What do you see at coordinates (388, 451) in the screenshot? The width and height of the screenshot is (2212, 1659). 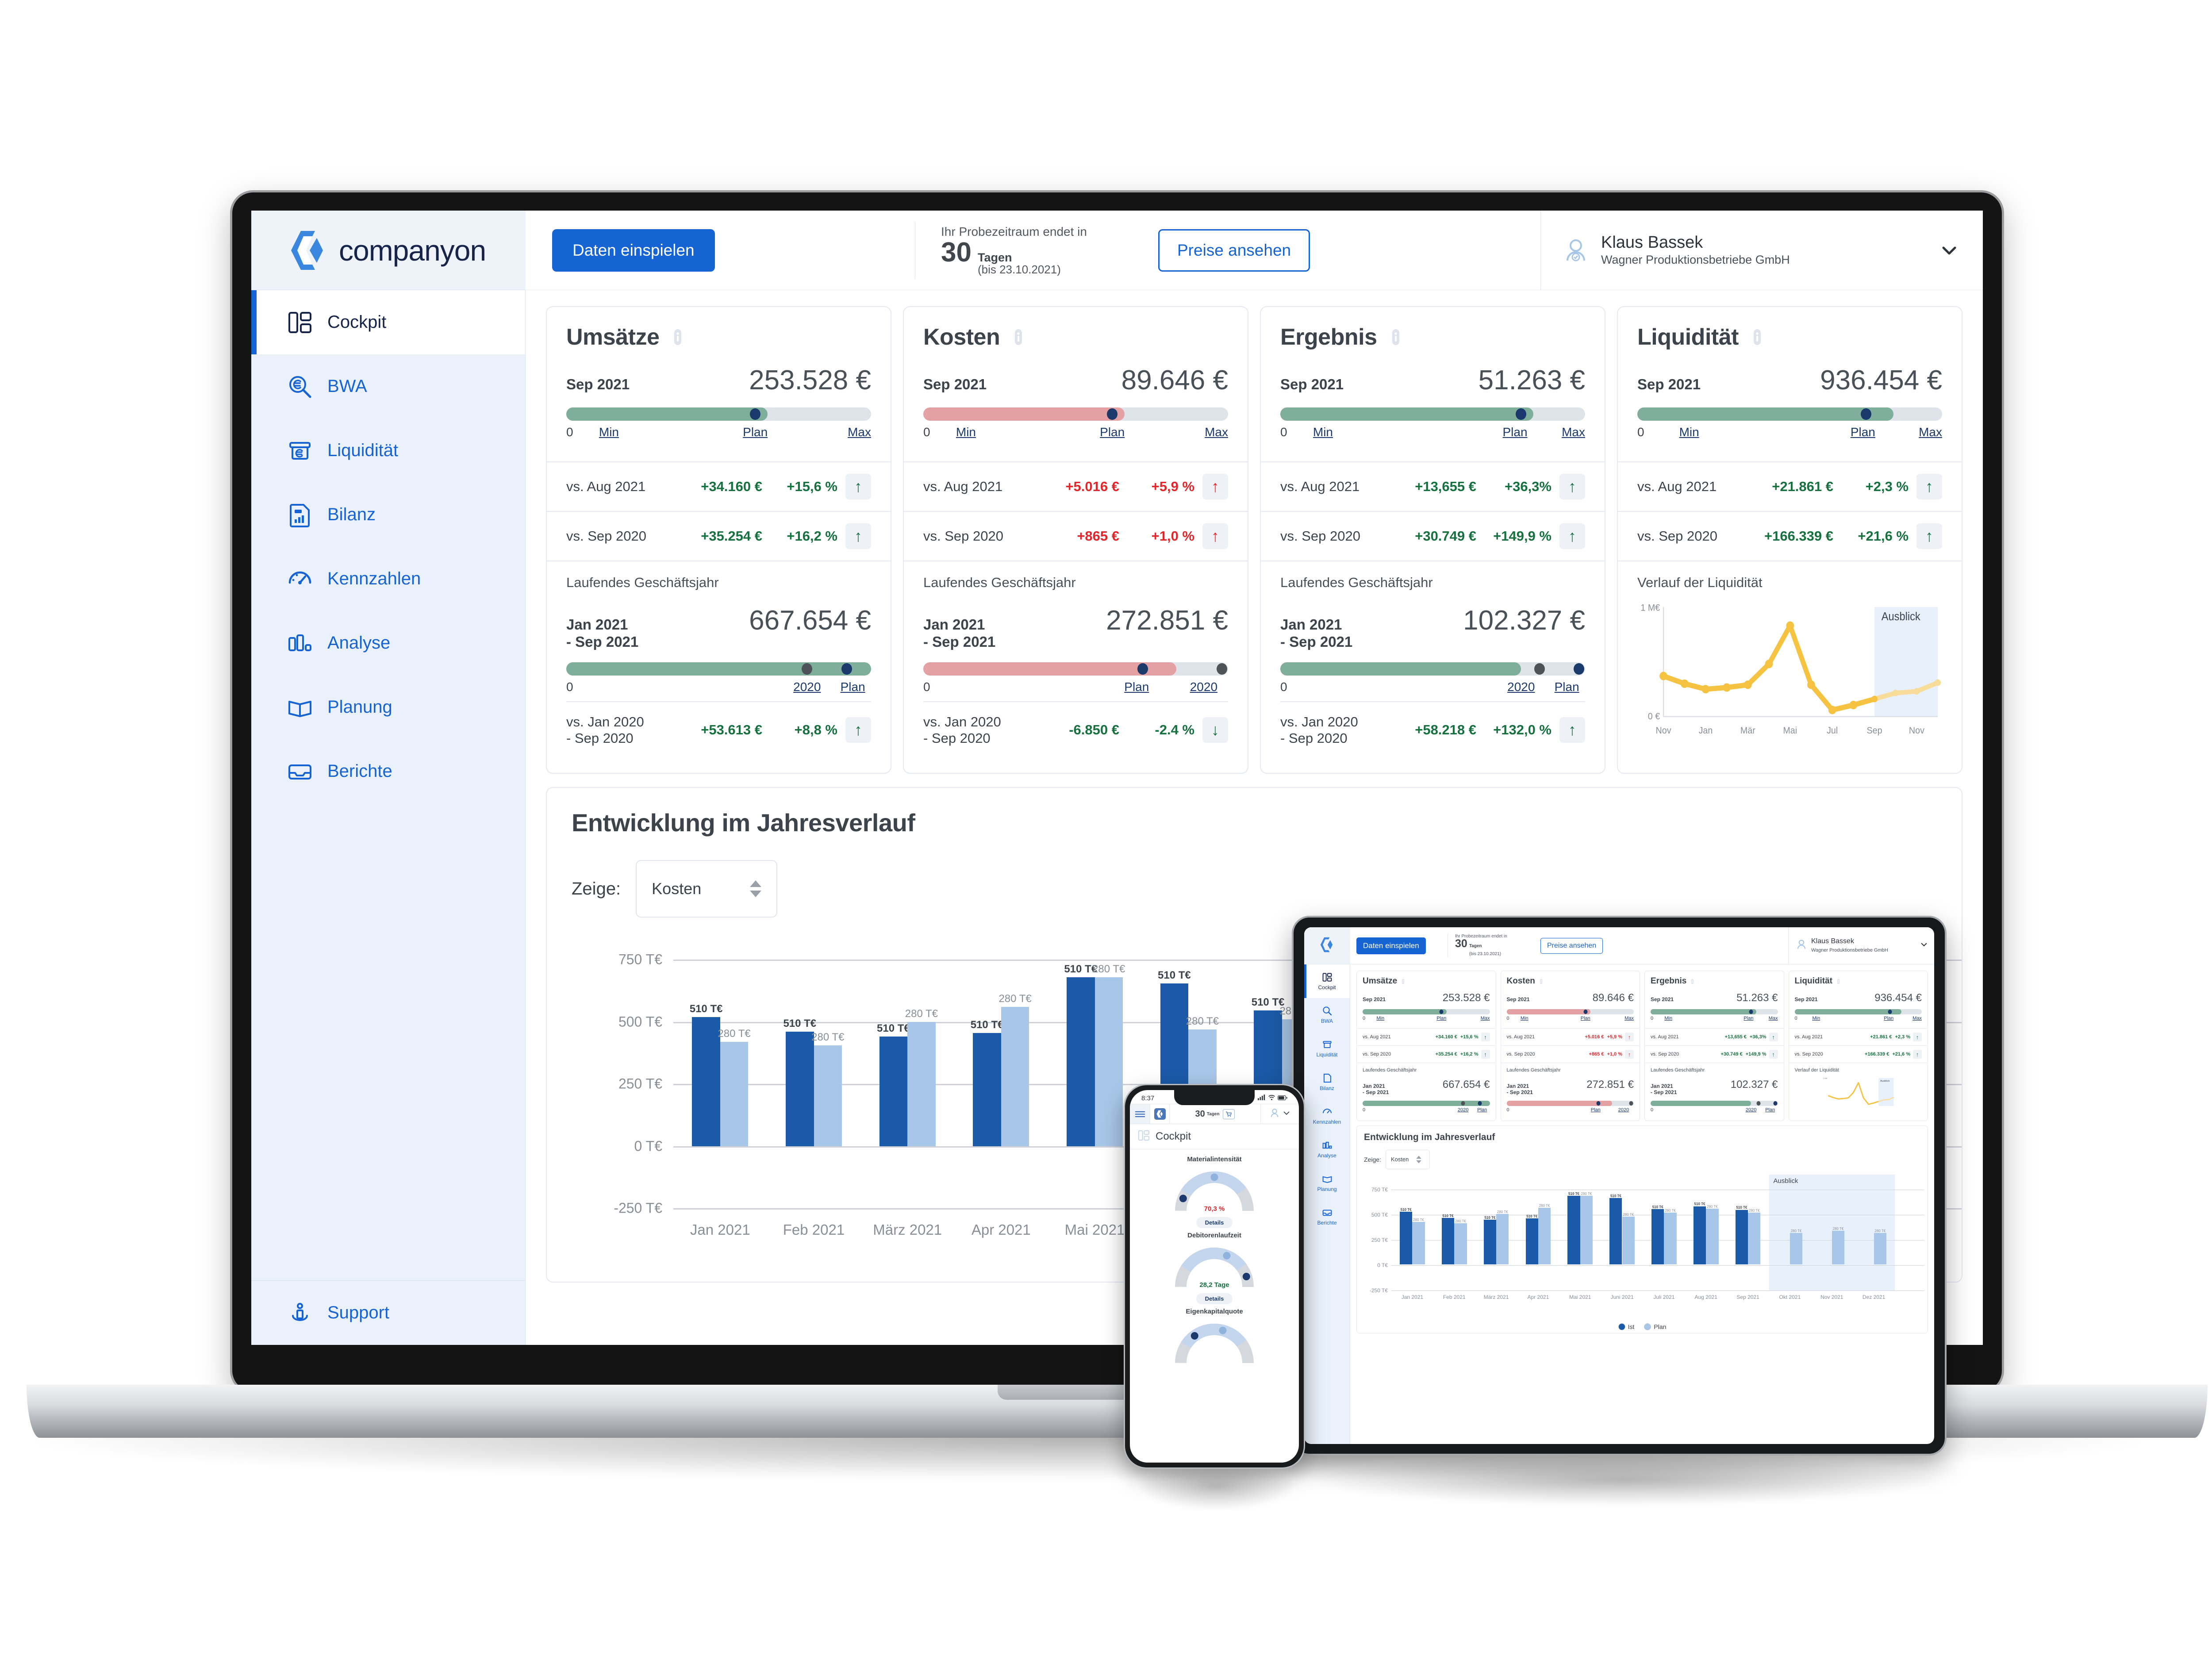 I see `sidebar-item-liquiditat: Liquidität` at bounding box center [388, 451].